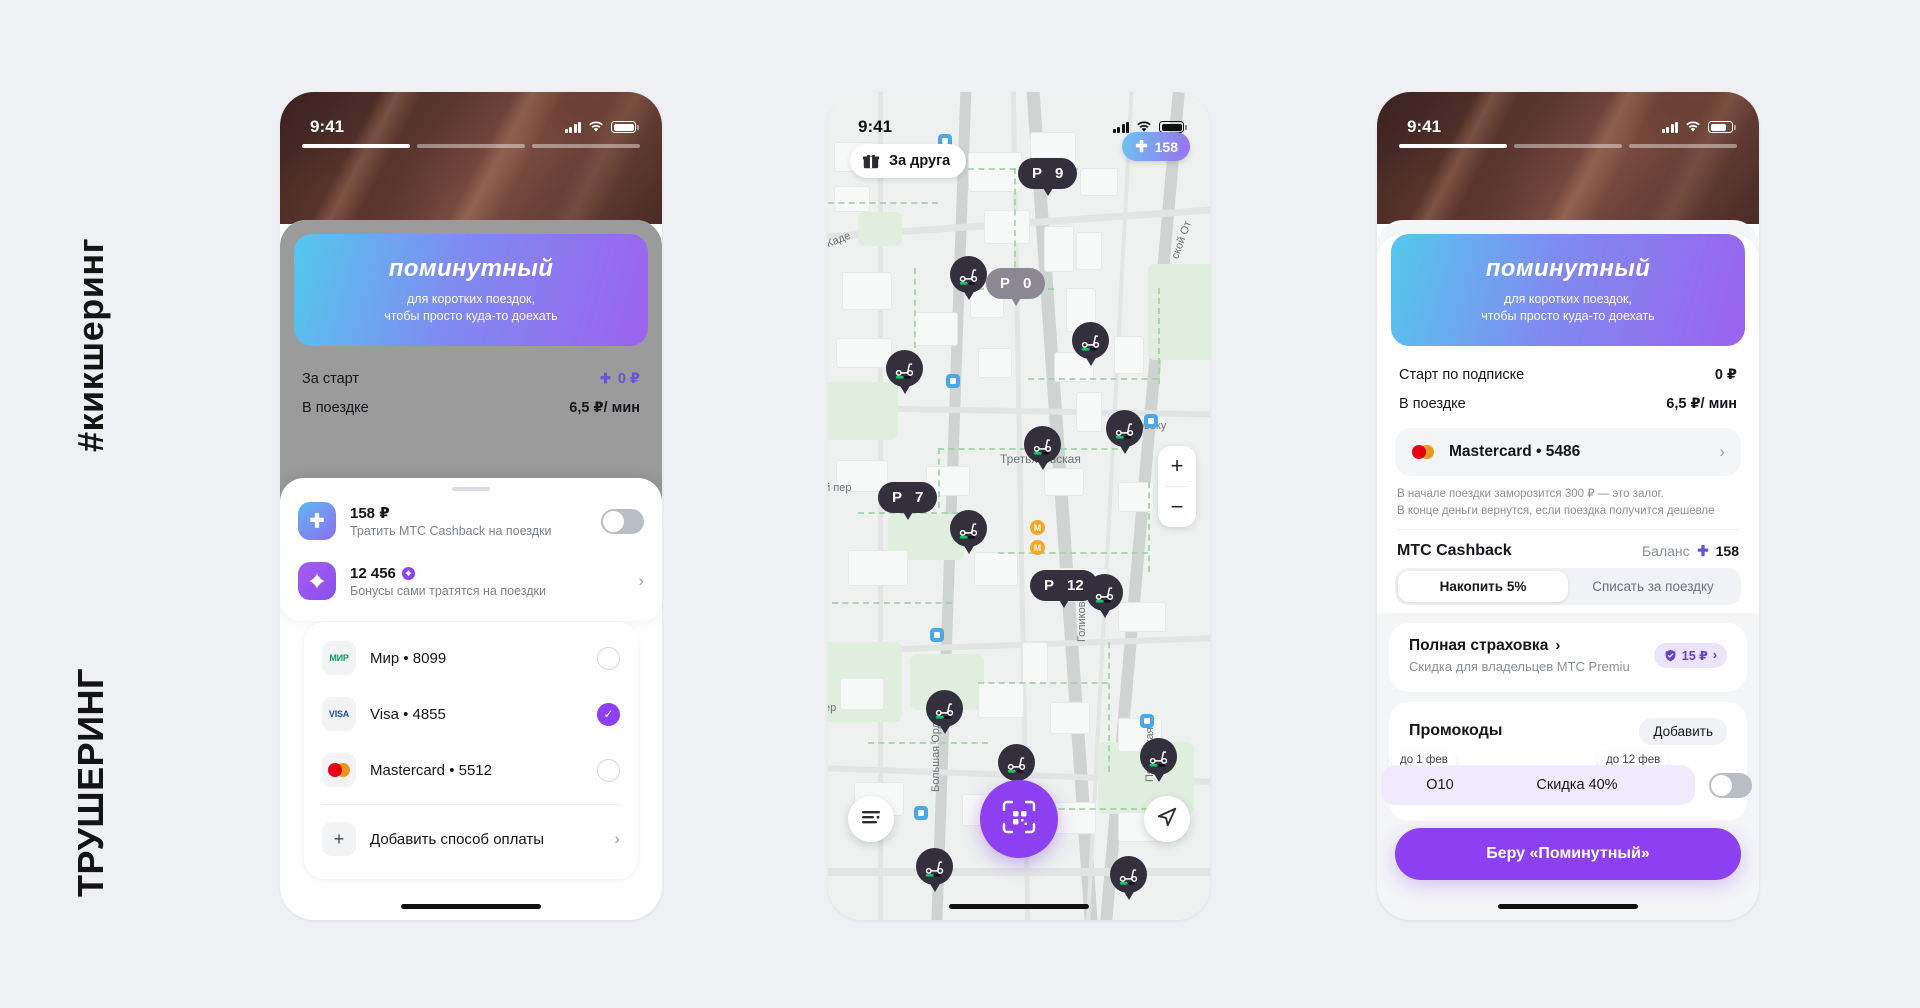 This screenshot has height=1008, width=1920. Describe the element at coordinates (448, 590) in the screenshot. I see `bonus-subtitle: Бонусы сами тратятся на поездки` at that location.